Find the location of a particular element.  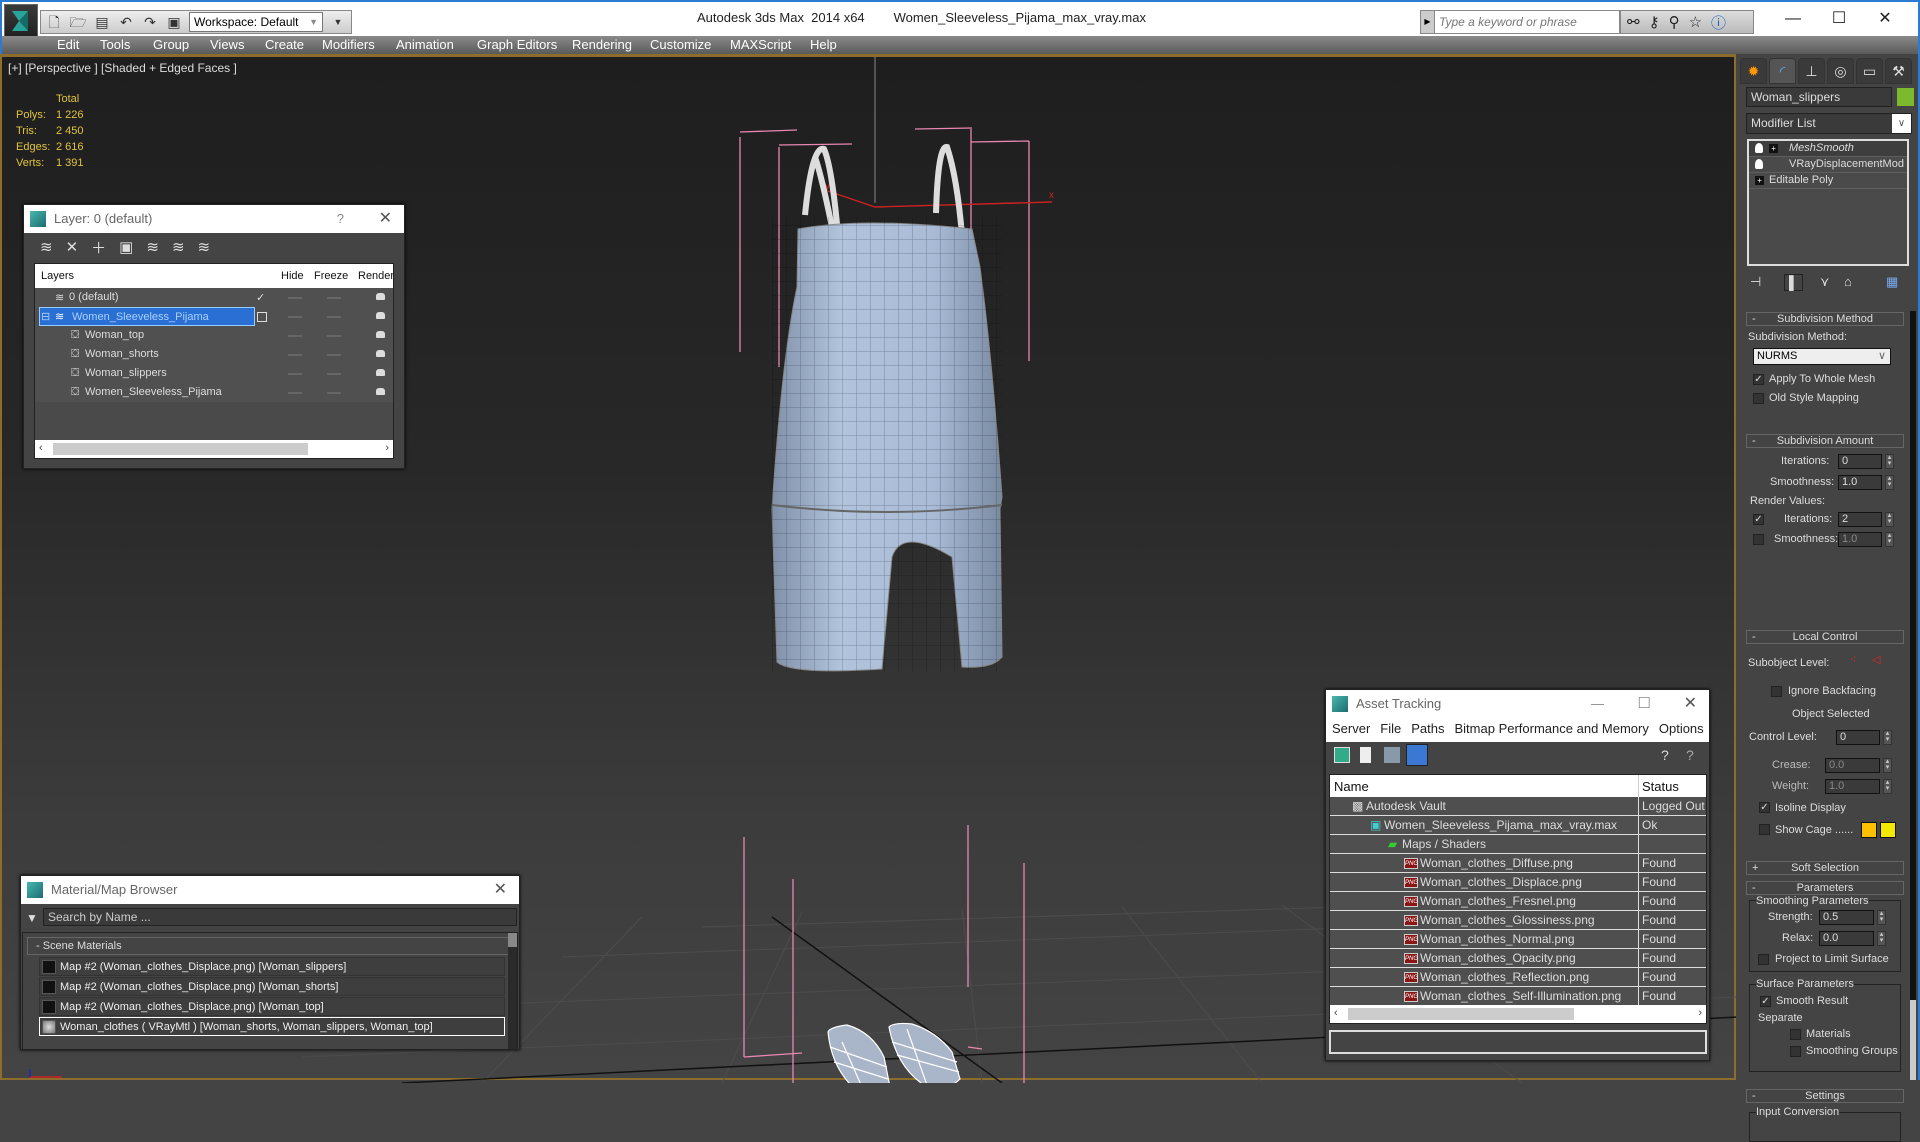

object-name: Women_Sleeveless_Pijama is located at coordinates (153, 392).